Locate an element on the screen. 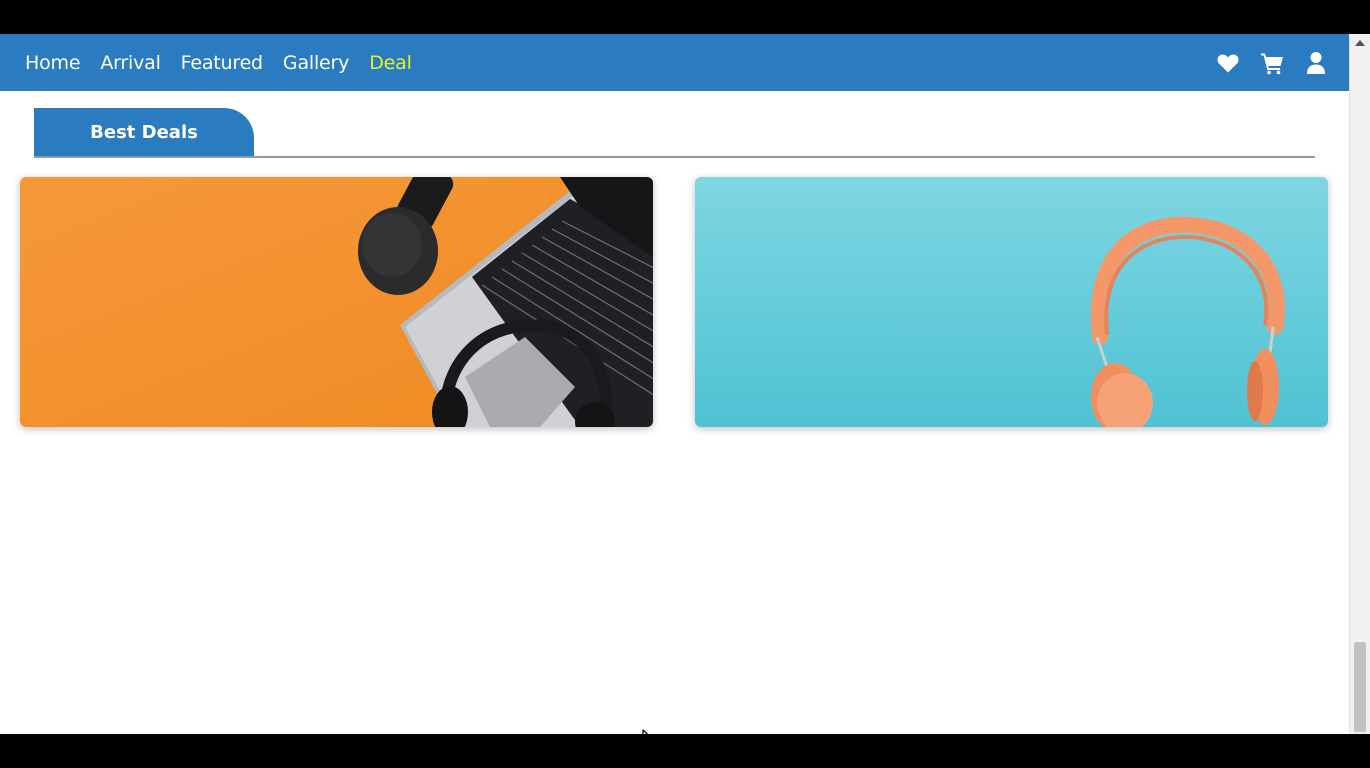 The image size is (1370, 768). mouse-pointer-icon is located at coordinates (645, 731).